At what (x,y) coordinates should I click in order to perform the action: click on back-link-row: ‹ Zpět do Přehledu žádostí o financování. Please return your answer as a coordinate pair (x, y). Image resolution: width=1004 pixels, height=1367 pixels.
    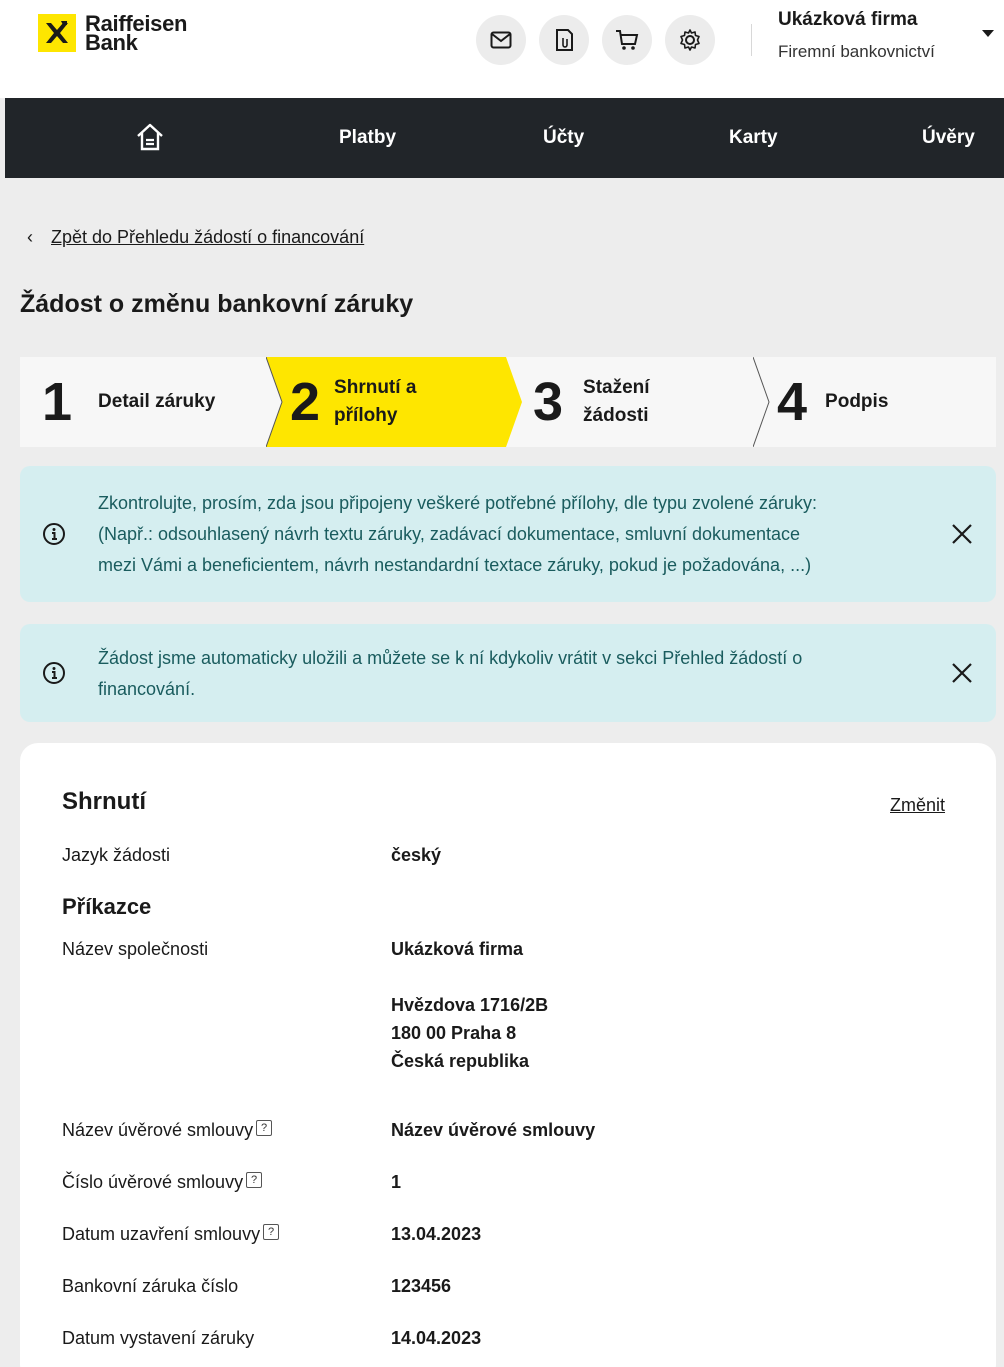
    Looking at the image, I should click on (195, 237).